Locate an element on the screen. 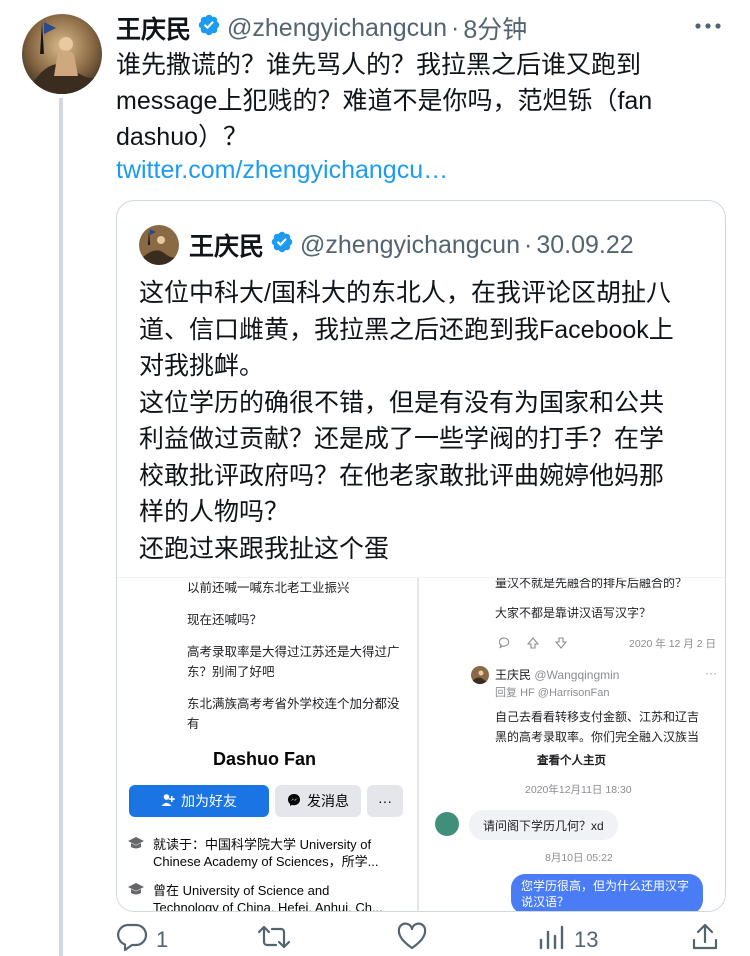  quoted-text-line: 这位中科大/国科大的东北人，在我评论区胡扯八 is located at coordinates (405, 293).